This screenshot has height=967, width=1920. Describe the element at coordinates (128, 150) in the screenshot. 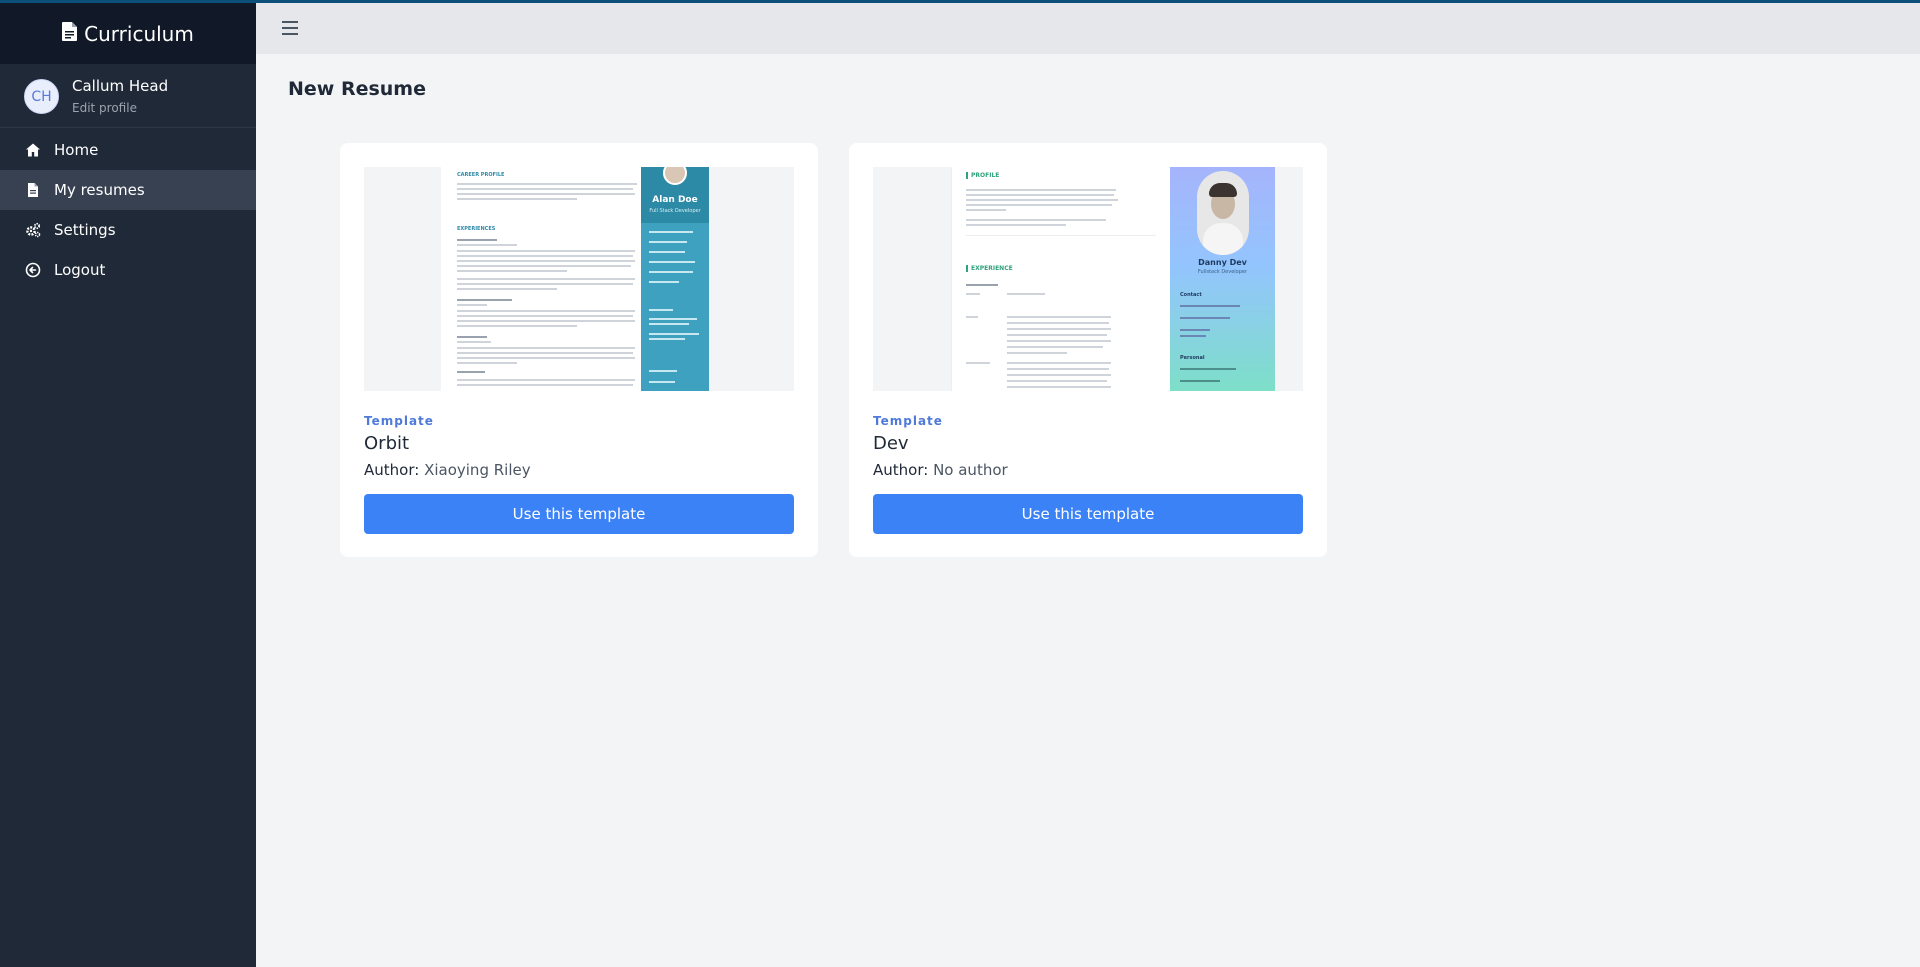

I see `sidebar-item-home: Home` at that location.